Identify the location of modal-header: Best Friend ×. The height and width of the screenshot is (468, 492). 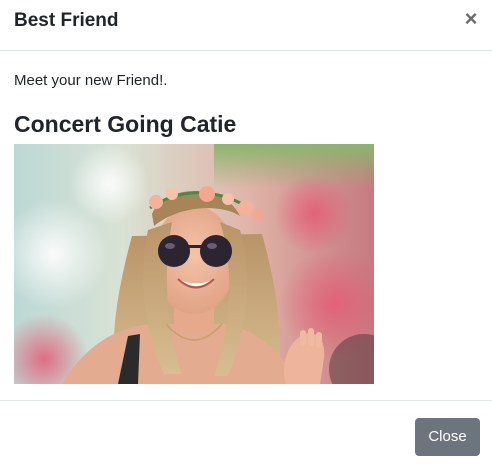
(246, 25).